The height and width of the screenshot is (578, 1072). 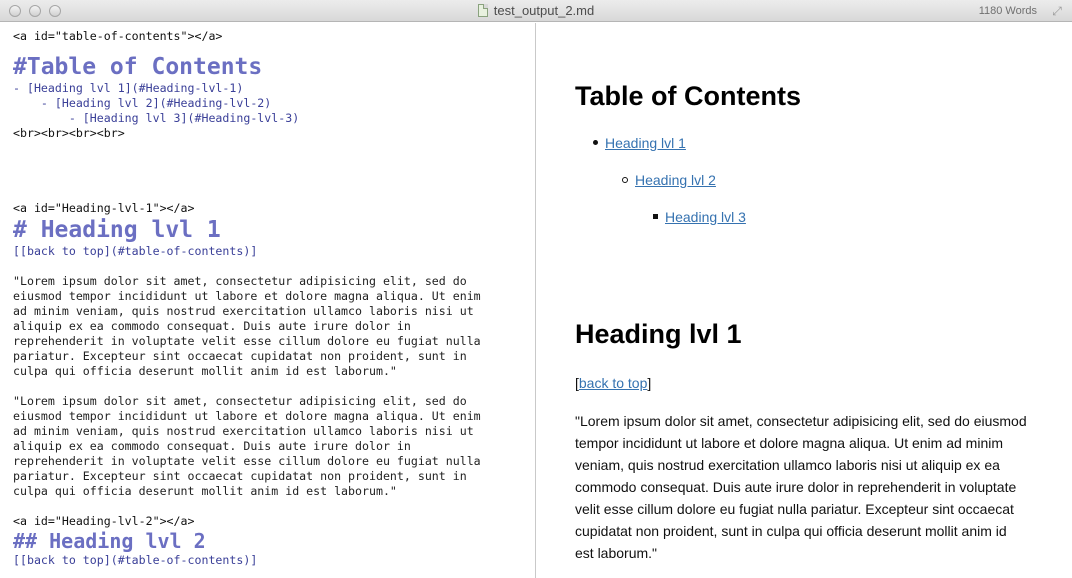 I want to click on fullscreen-icon: ⤢, so click(x=1057, y=11).